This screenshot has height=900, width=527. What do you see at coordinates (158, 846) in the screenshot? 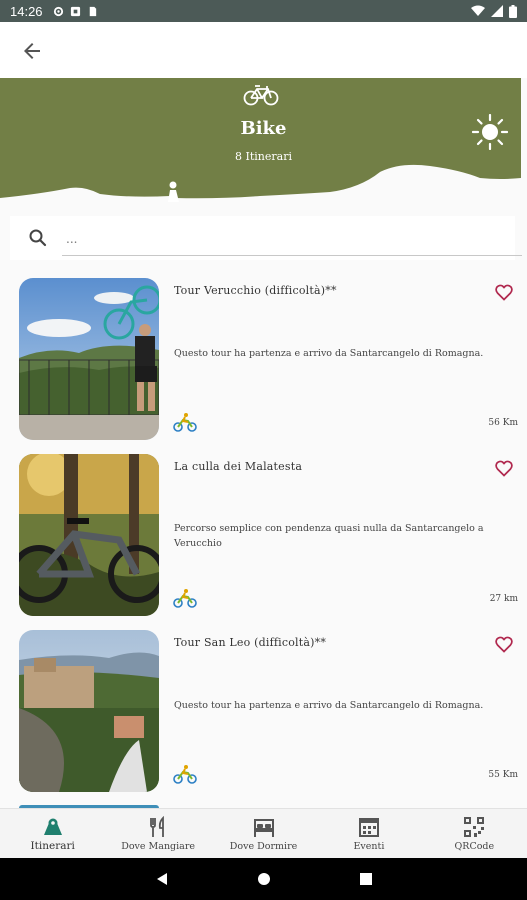
I see `tab-label: Dove Mangiare` at bounding box center [158, 846].